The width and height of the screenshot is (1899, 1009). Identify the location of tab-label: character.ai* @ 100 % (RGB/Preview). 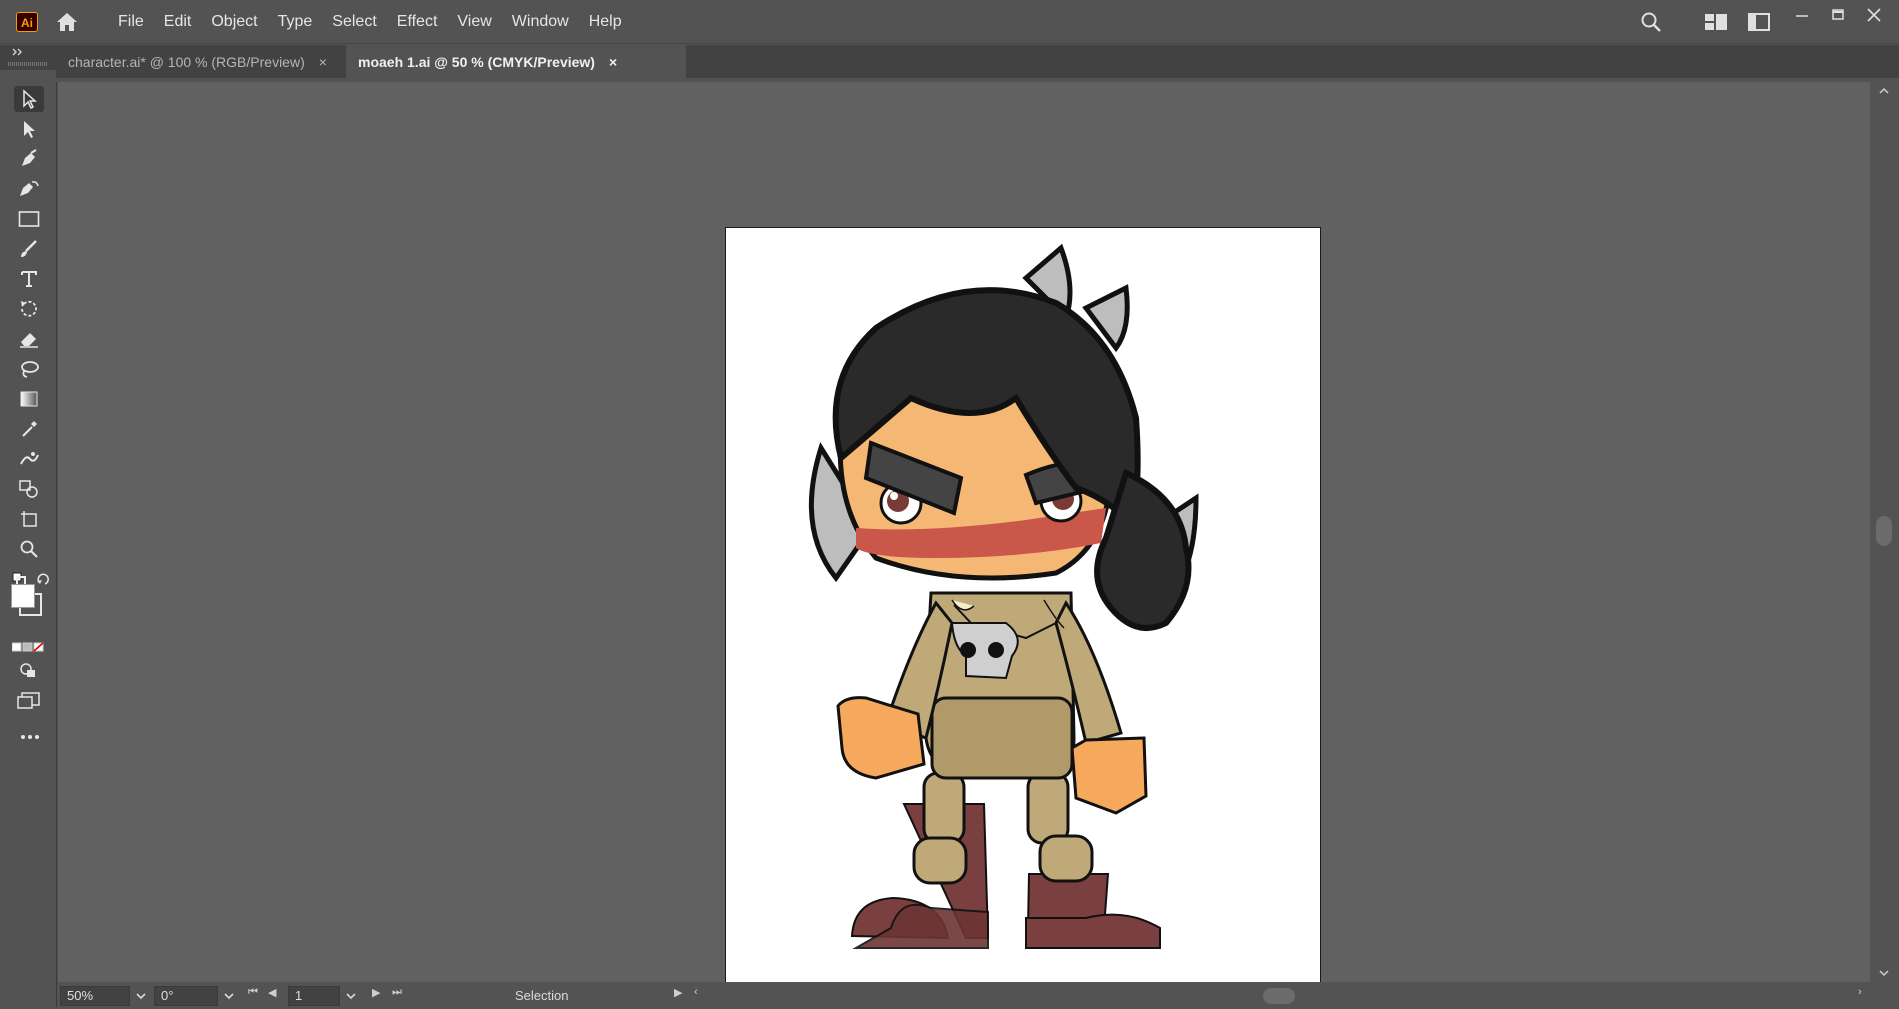
(186, 61).